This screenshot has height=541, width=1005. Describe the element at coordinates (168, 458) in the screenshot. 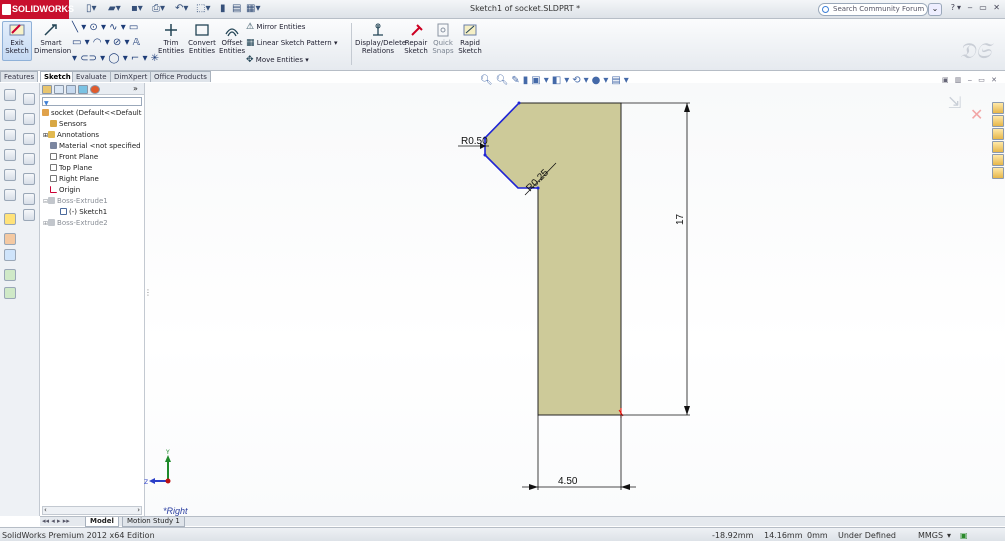

I see `triad-y-arrow` at that location.